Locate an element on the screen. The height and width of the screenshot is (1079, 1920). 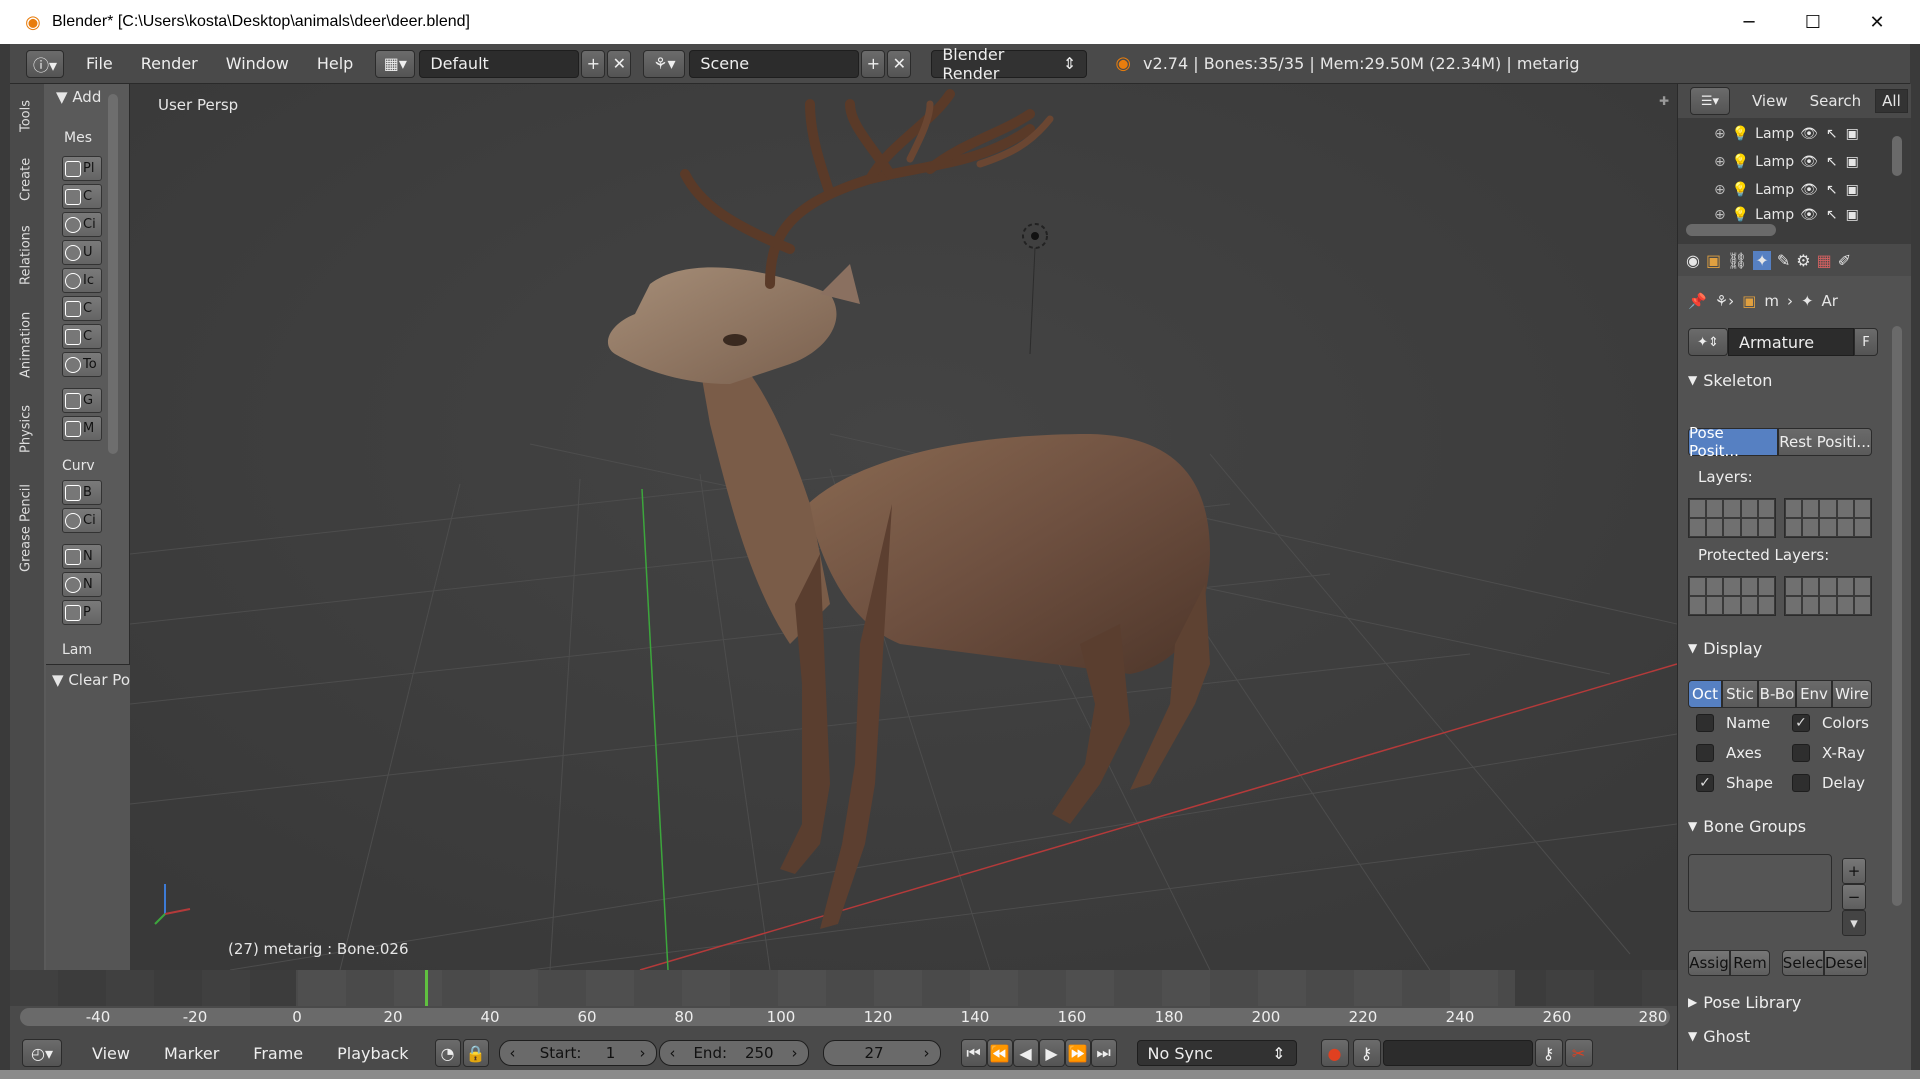
outliner-menu-view: View is located at coordinates (1770, 101).